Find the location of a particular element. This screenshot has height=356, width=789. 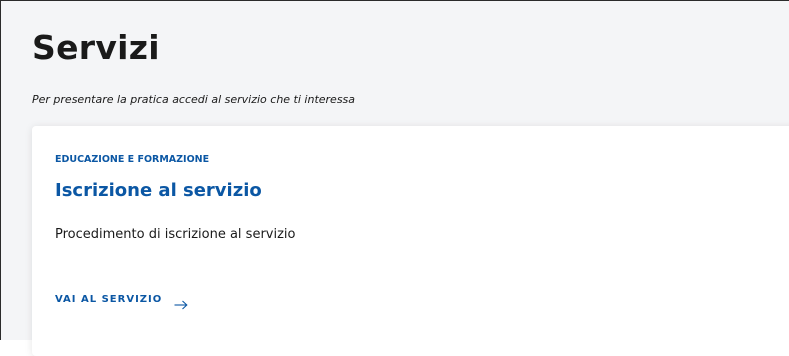

go-to-service-label: VAI AL SERVIZIO is located at coordinates (109, 299).